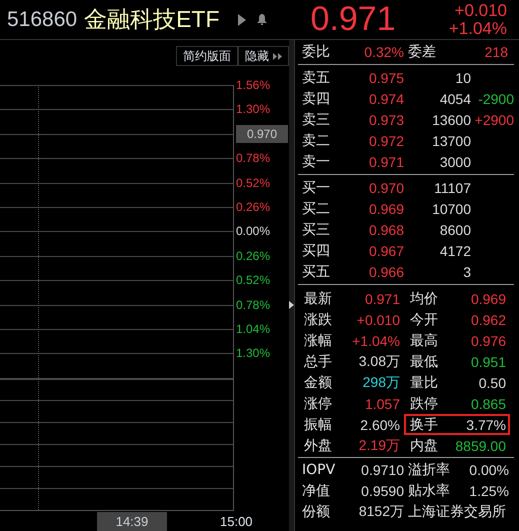  Describe the element at coordinates (485, 424) in the screenshot. I see `field-value: 3.77%` at that location.